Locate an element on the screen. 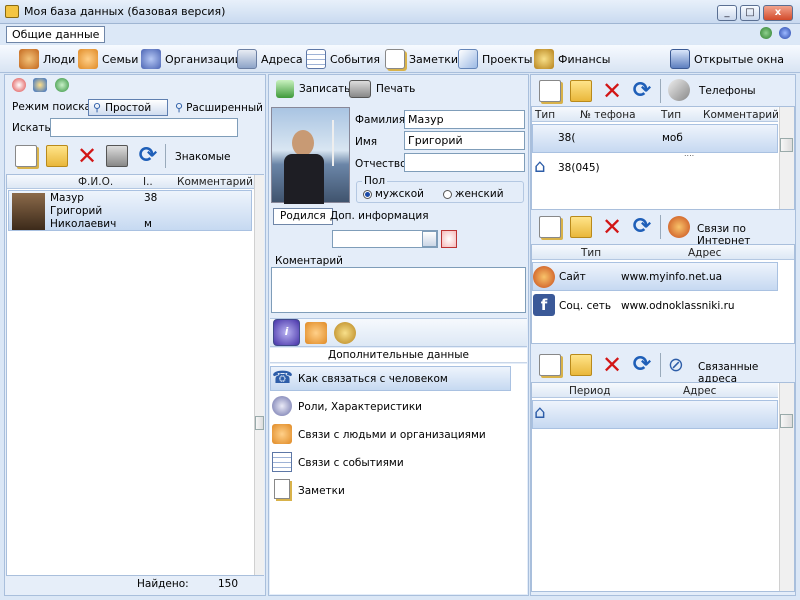 This screenshot has height=600, width=800. refresh-list-button: ⟳ is located at coordinates (148, 156).